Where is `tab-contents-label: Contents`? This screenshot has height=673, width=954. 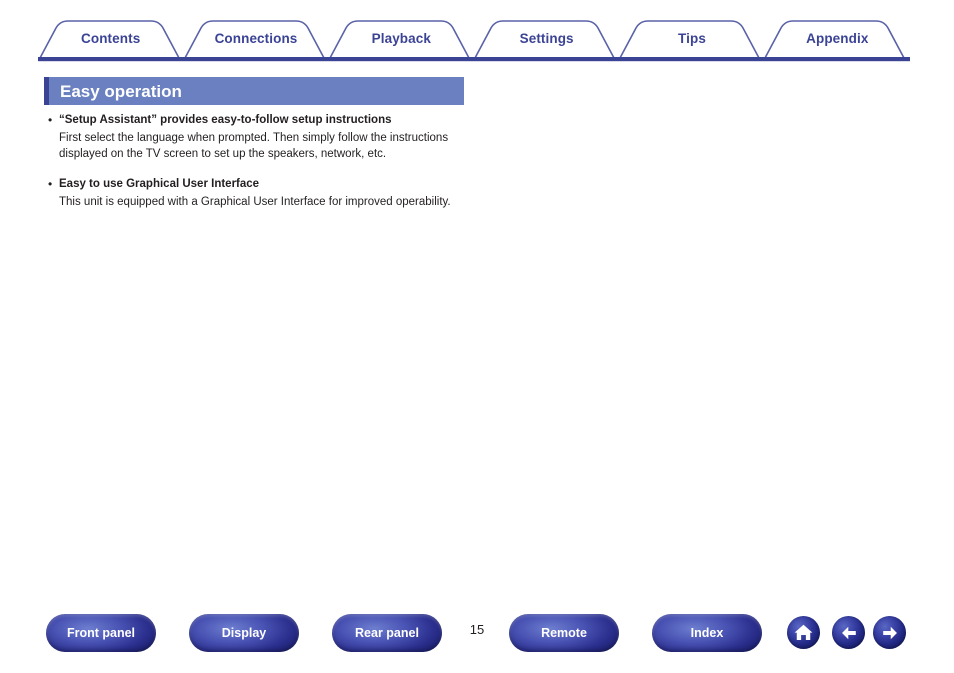
tab-contents-label: Contents is located at coordinates (111, 38).